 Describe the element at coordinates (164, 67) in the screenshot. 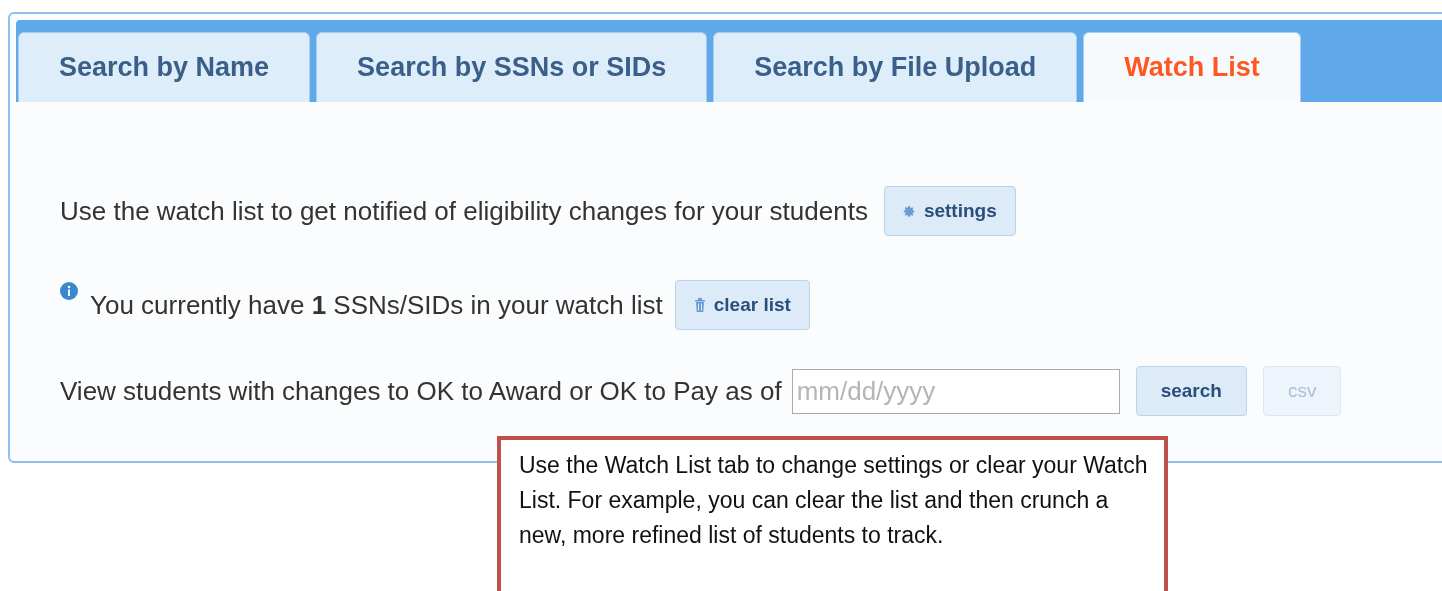

I see `tab: Search by Name` at that location.